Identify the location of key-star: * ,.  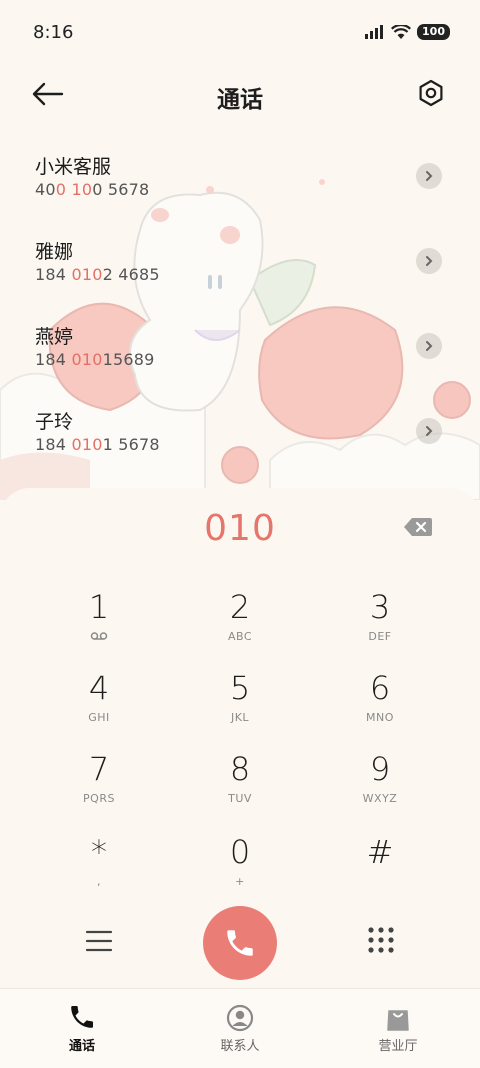
(99, 868).